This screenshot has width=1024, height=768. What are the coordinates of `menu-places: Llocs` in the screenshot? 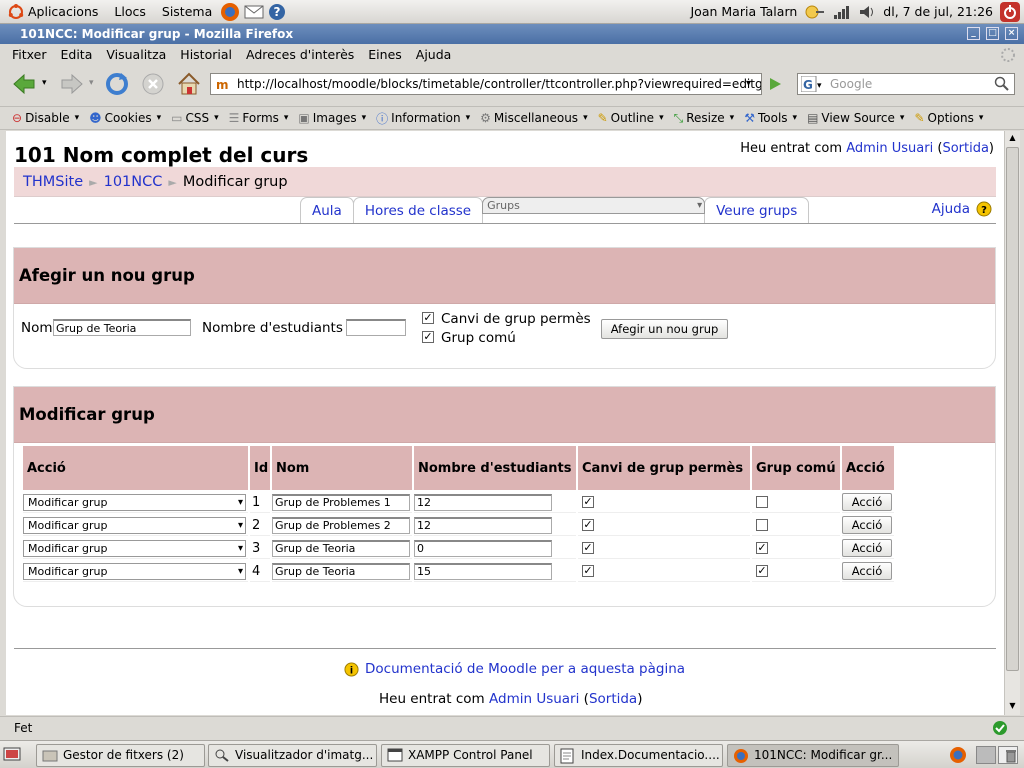 It's located at (129, 11).